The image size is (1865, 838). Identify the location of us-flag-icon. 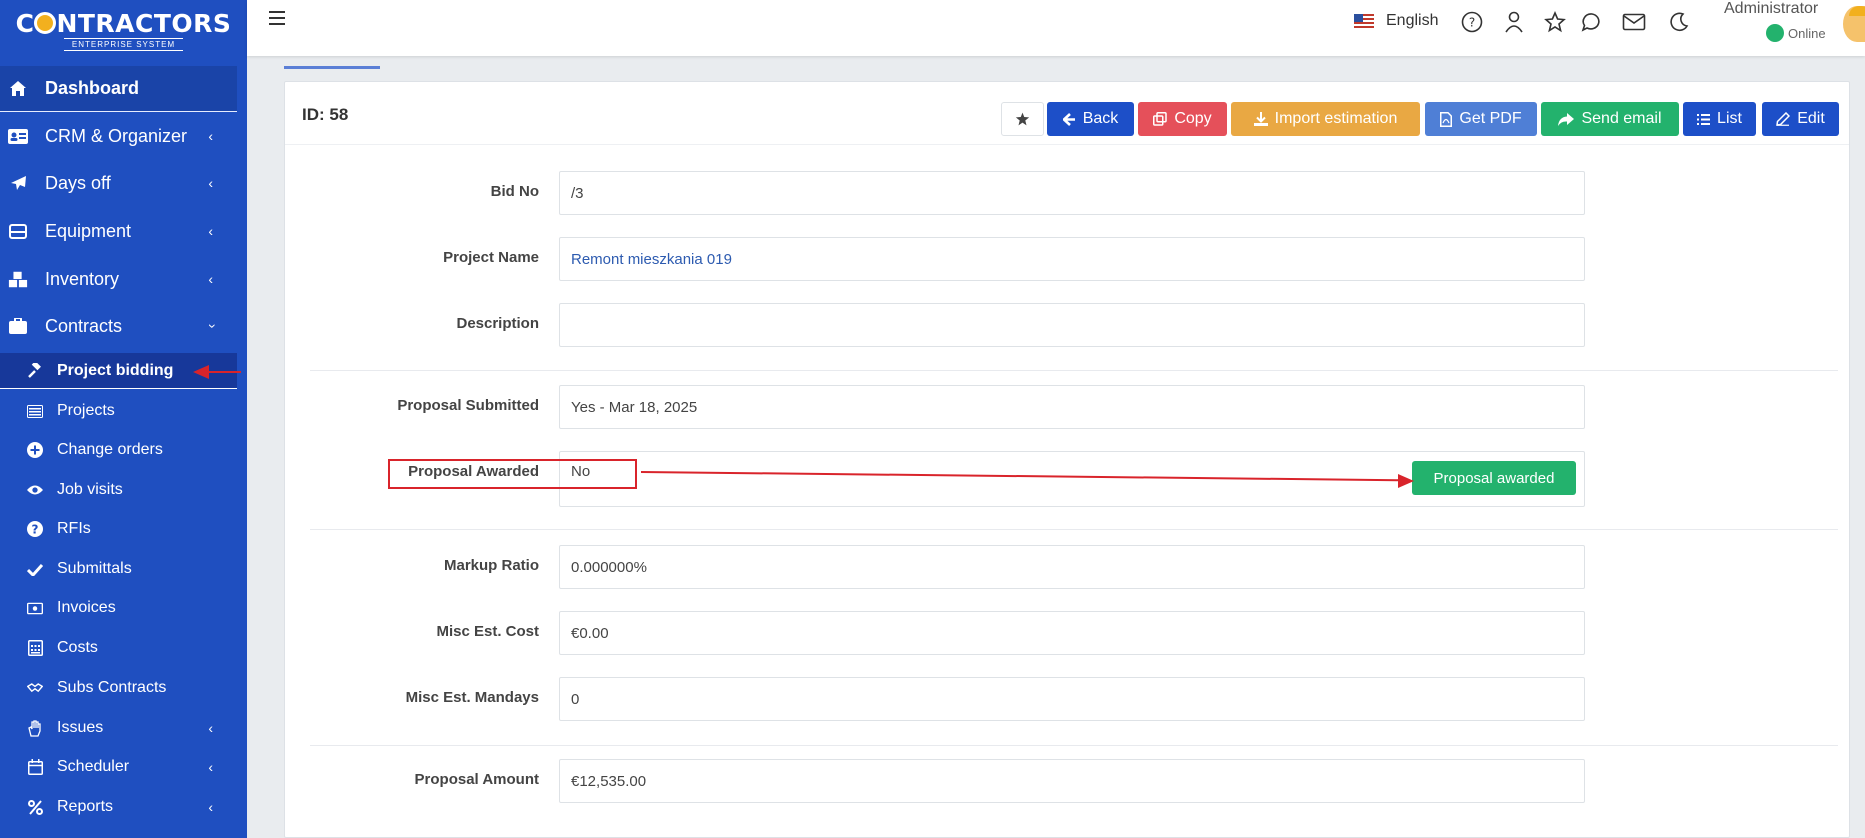
(1364, 21).